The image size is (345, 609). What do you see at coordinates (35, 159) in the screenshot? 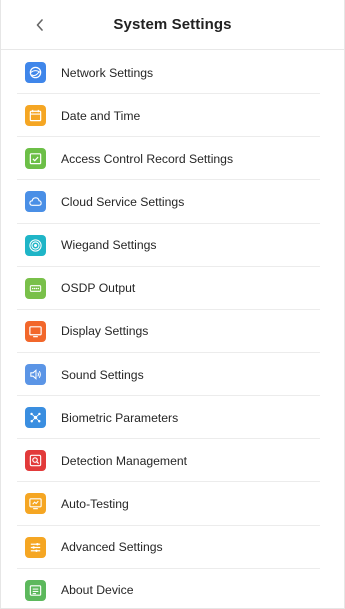
I see `record-icon` at bounding box center [35, 159].